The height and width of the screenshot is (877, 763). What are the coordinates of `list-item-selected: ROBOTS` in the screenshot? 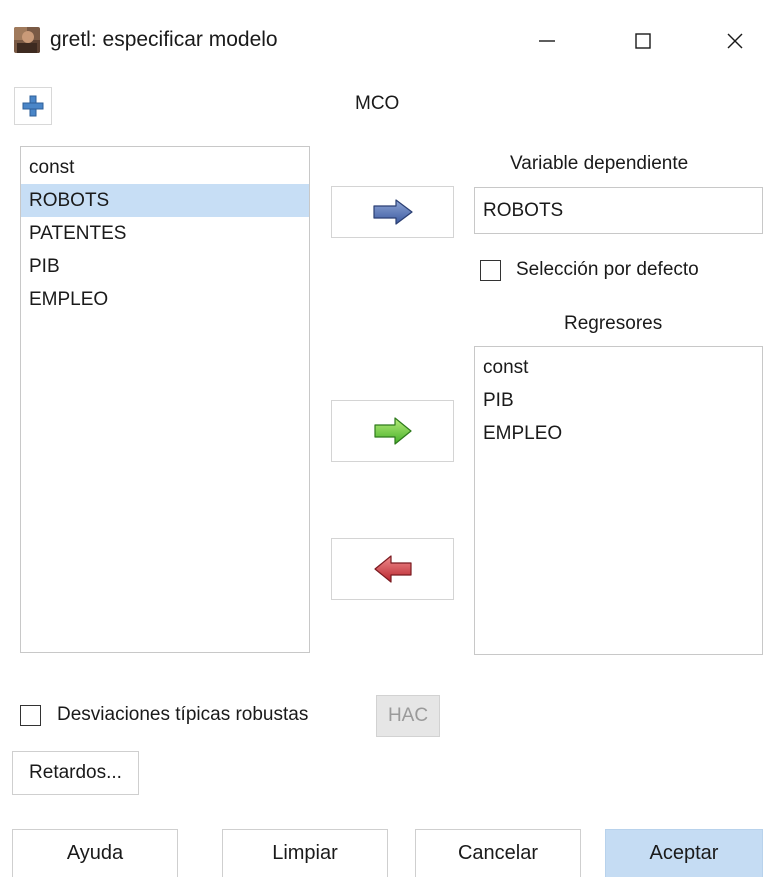 It's located at (165, 200).